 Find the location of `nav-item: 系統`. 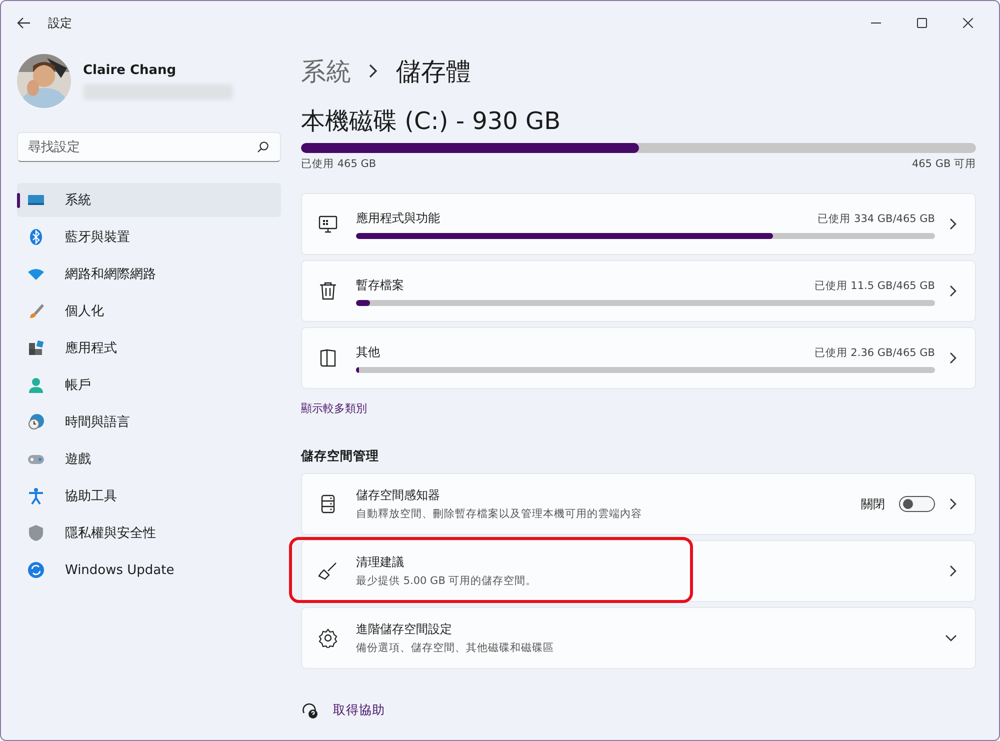

nav-item: 系統 is located at coordinates (149, 200).